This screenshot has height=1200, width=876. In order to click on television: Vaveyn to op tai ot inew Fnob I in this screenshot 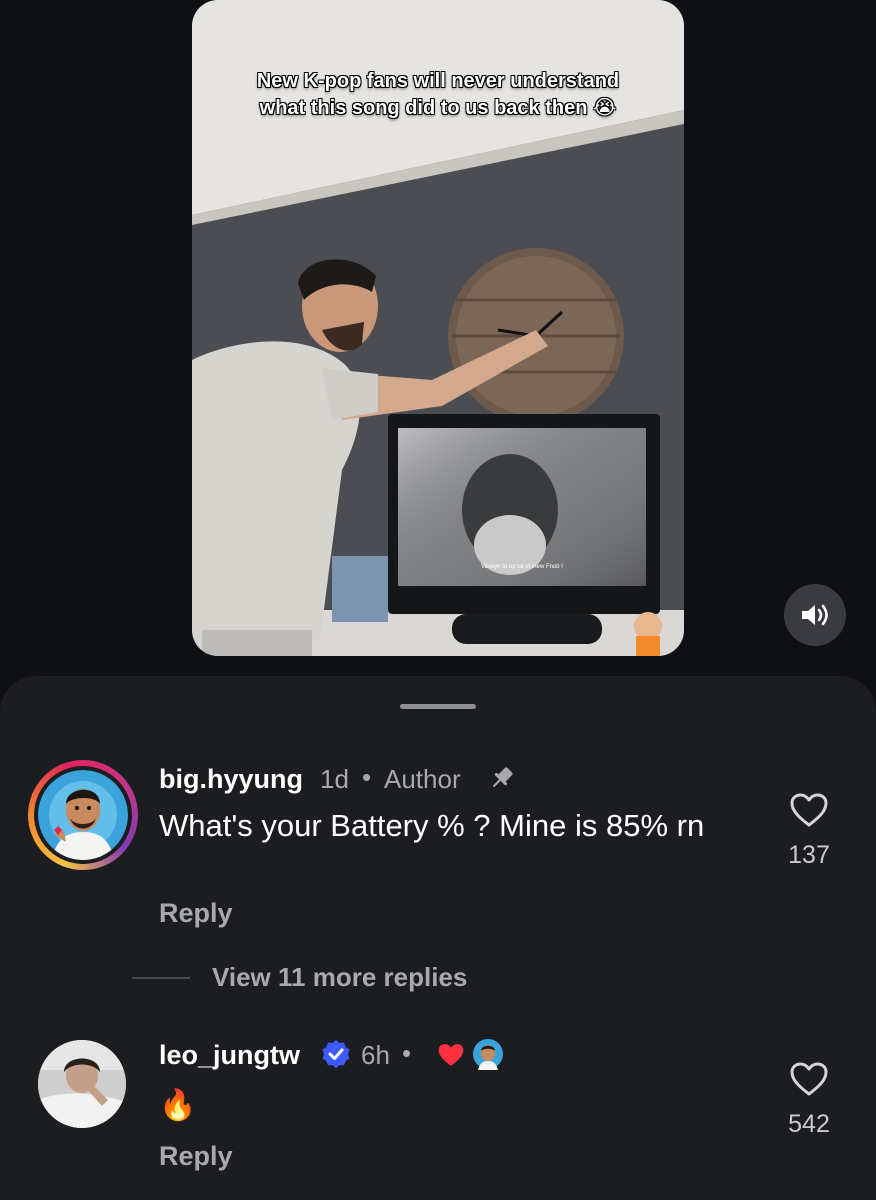, I will do `click(524, 529)`.